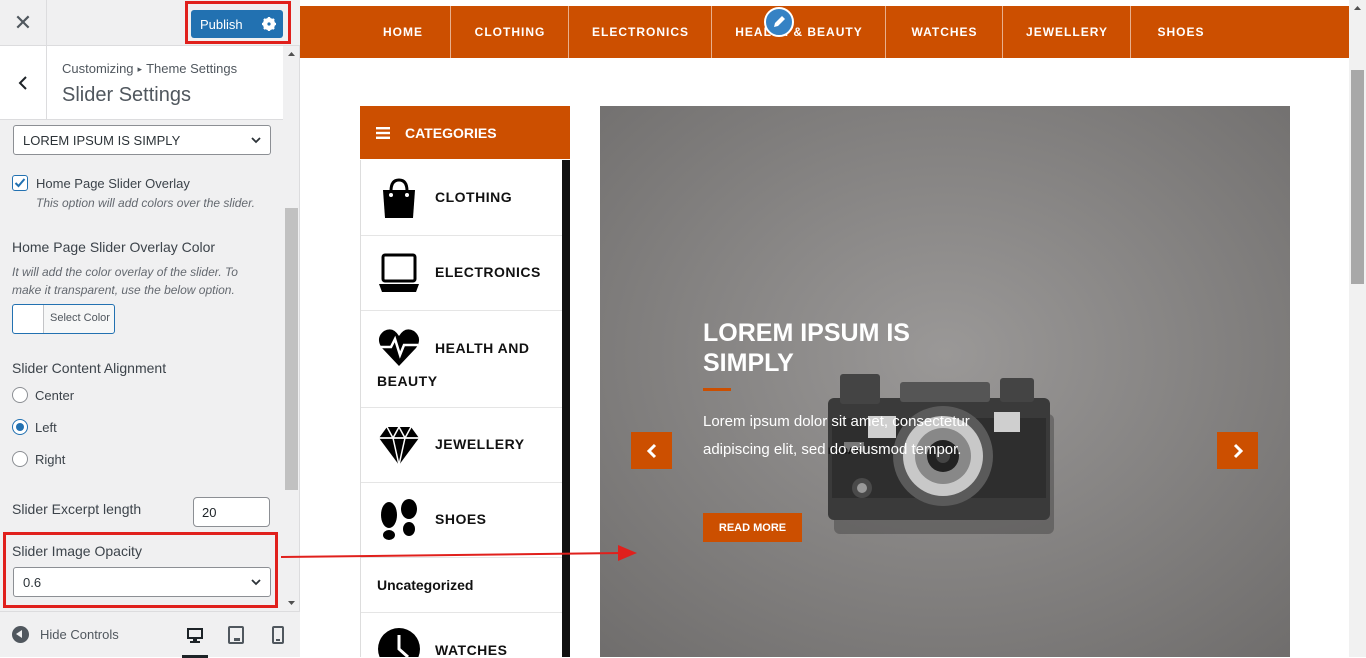 Image resolution: width=1366 pixels, height=658 pixels. I want to click on slider-next-button, so click(1237, 450).